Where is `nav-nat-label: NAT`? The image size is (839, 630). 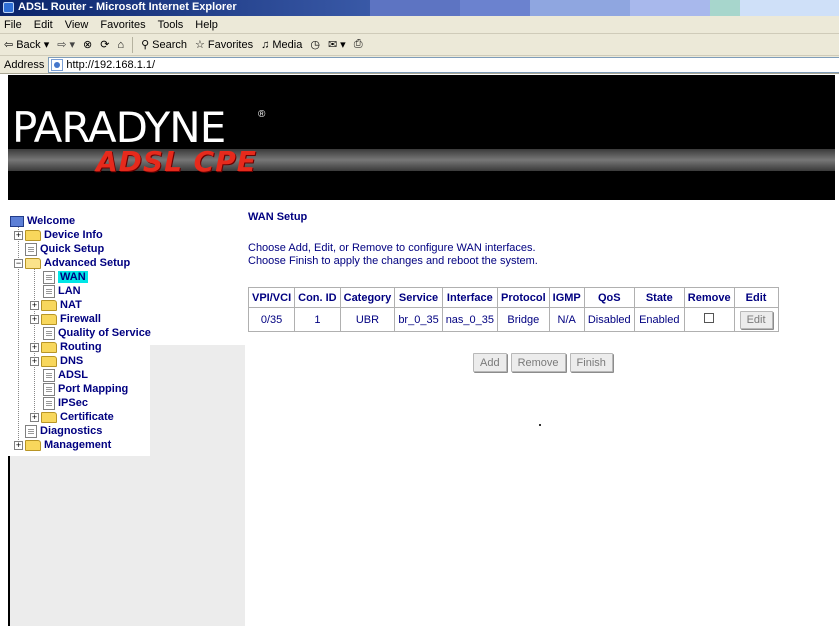
nav-nat-label: NAT is located at coordinates (71, 305).